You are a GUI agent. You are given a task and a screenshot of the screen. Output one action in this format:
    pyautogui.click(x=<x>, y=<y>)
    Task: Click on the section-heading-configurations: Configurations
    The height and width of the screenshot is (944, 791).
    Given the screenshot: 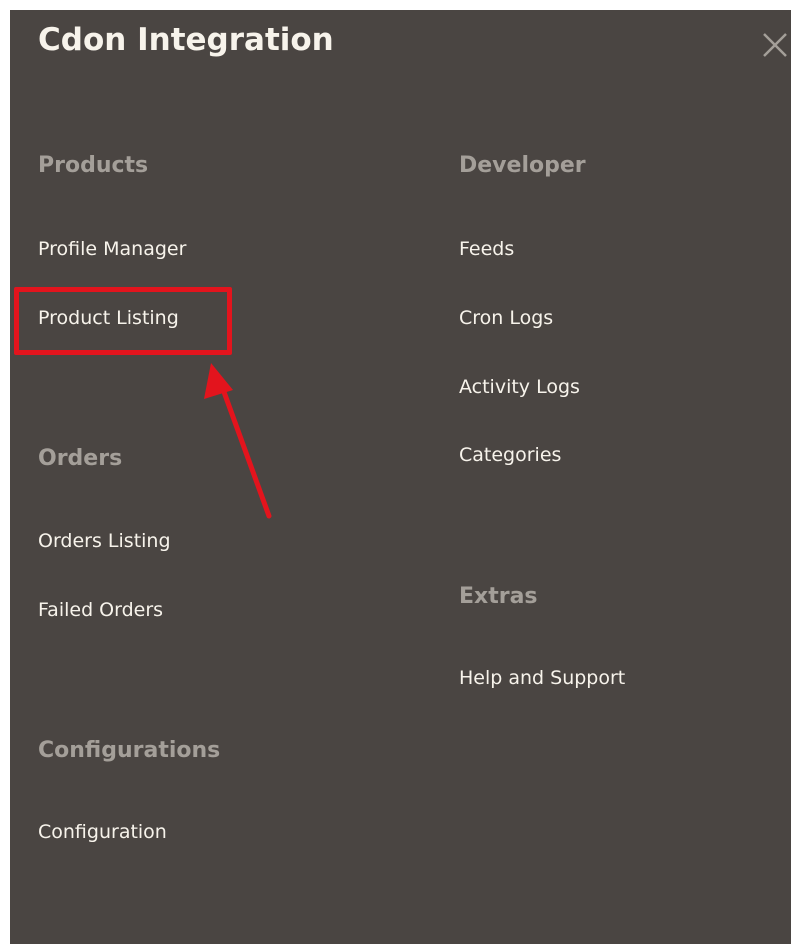 What is the action you would take?
    pyautogui.click(x=129, y=750)
    